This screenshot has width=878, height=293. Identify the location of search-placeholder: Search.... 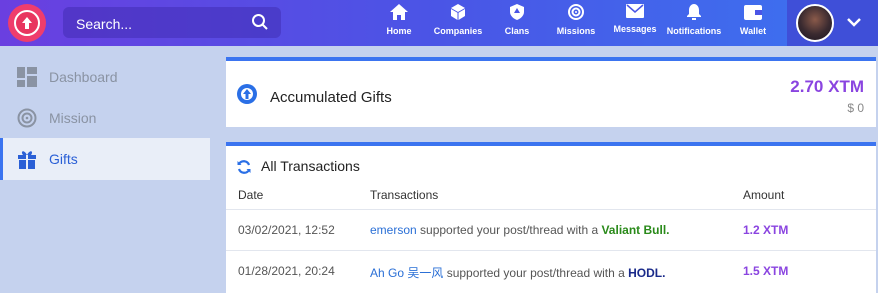
(104, 24).